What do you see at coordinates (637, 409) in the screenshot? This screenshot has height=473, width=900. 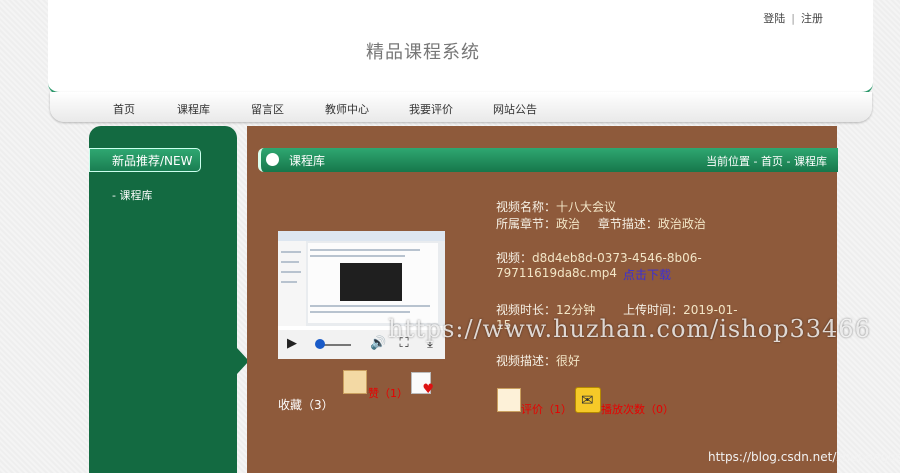 I see `play-count: 播放次数（0）` at bounding box center [637, 409].